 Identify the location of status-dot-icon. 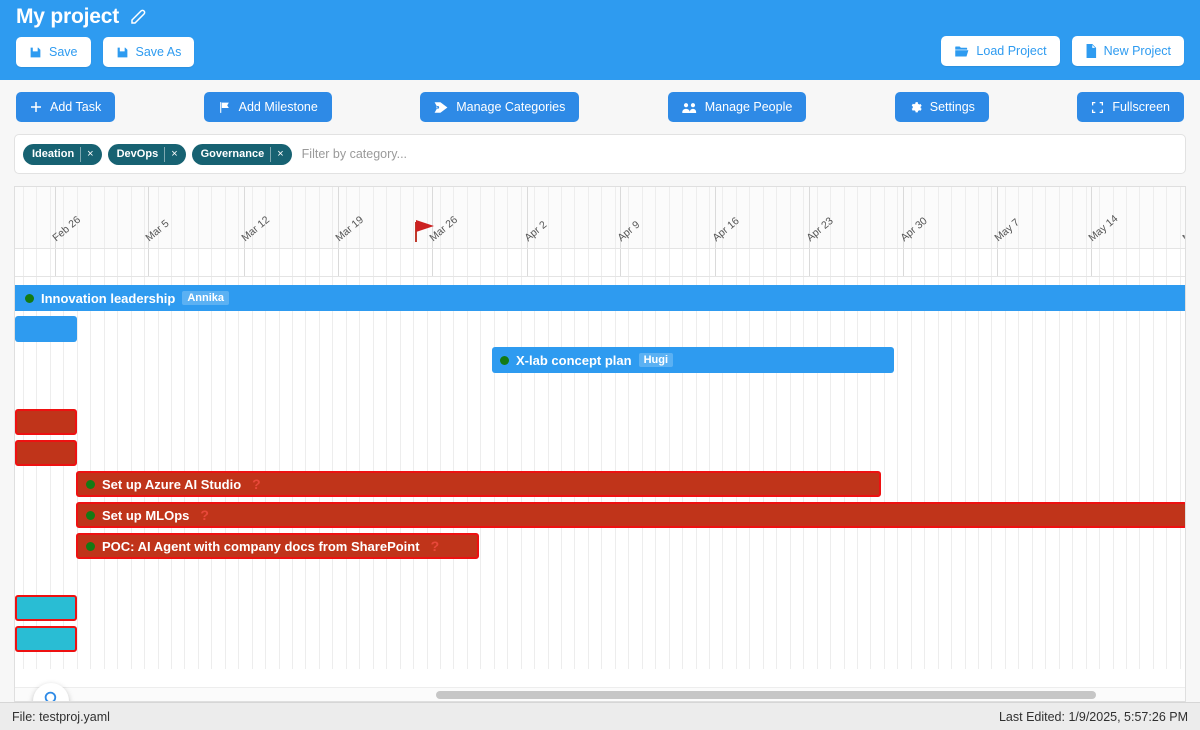
(90, 515).